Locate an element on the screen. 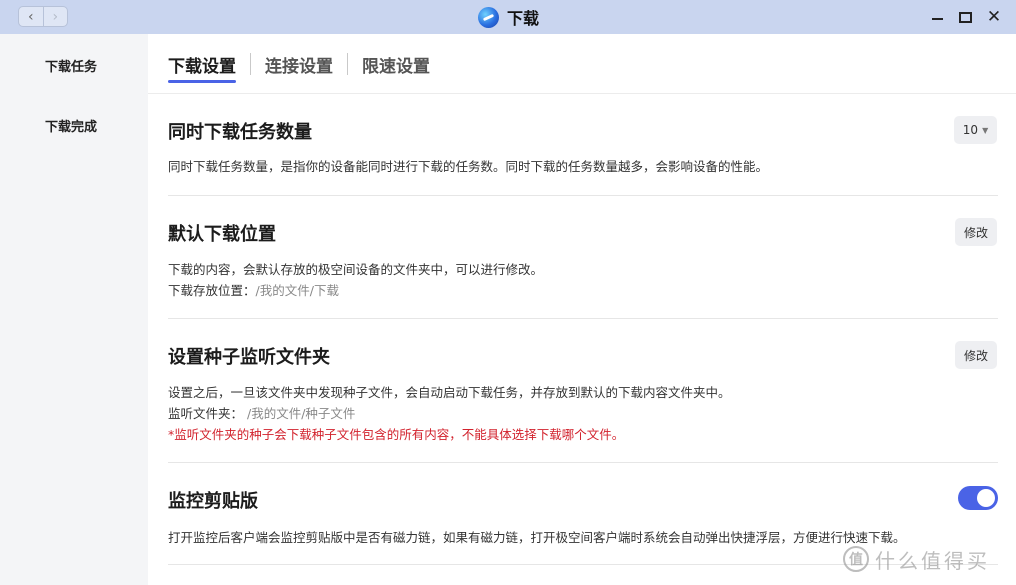 The height and width of the screenshot is (585, 1016). path-label: 监听文件夹： is located at coordinates (207, 413).